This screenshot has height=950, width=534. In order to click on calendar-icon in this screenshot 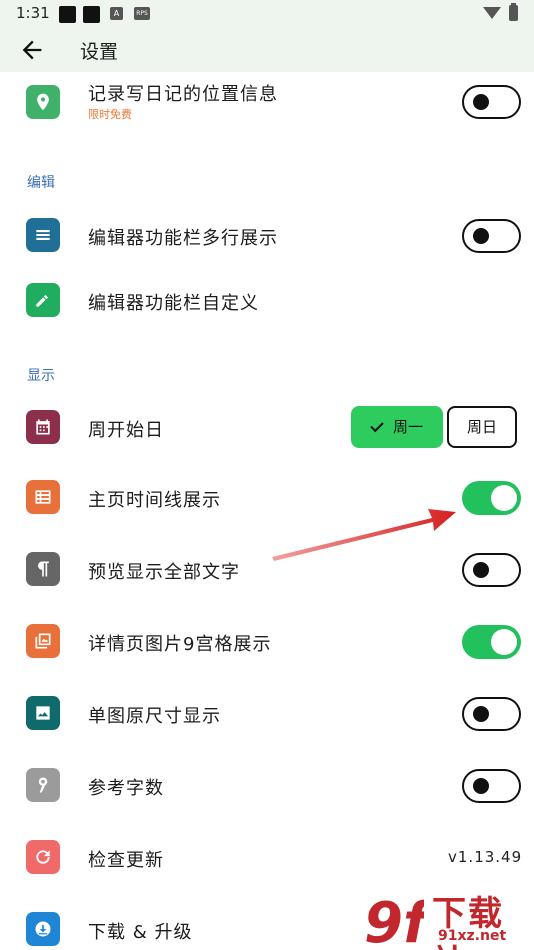, I will do `click(43, 427)`.